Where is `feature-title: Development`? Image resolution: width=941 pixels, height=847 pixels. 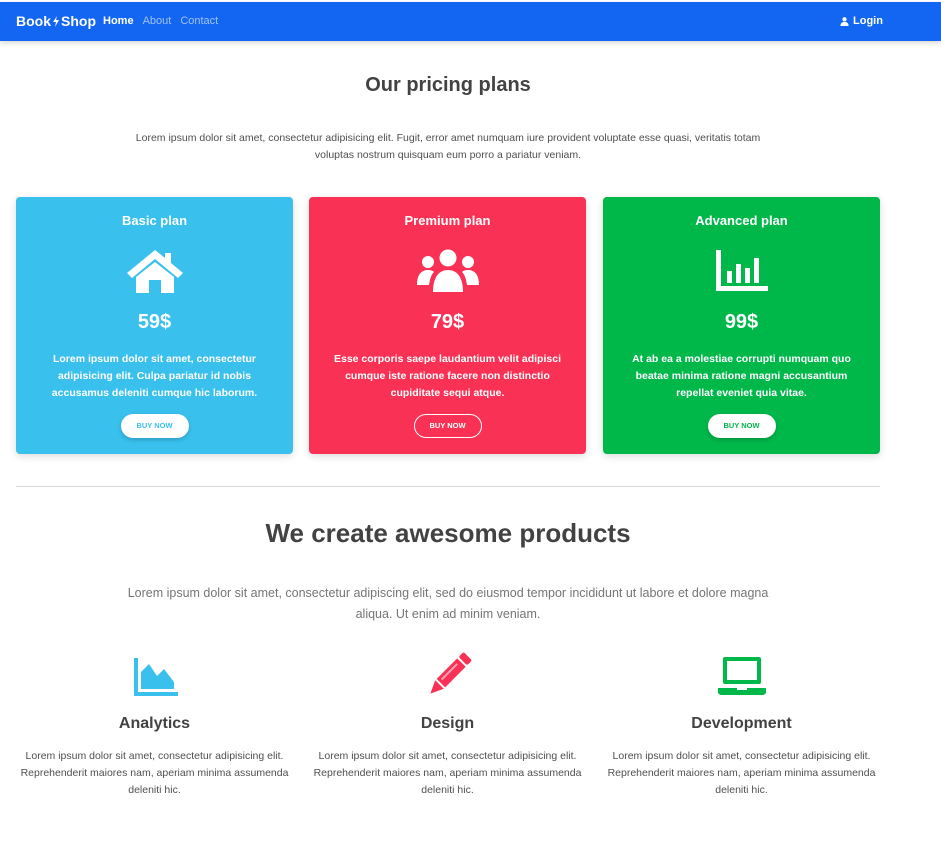 feature-title: Development is located at coordinates (741, 723).